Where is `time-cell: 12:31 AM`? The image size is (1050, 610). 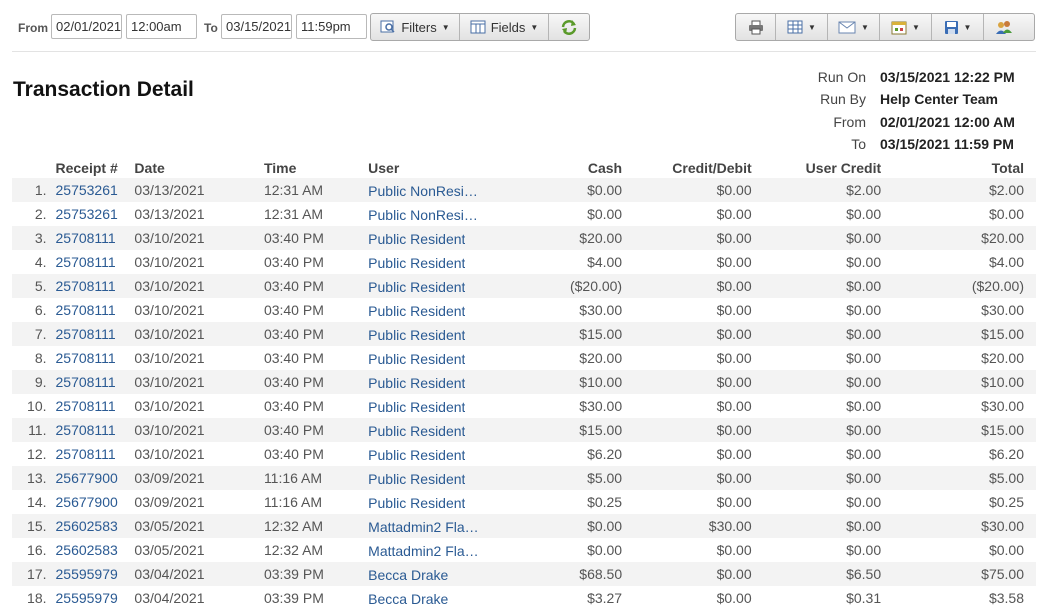
time-cell: 12:31 AM is located at coordinates (293, 214).